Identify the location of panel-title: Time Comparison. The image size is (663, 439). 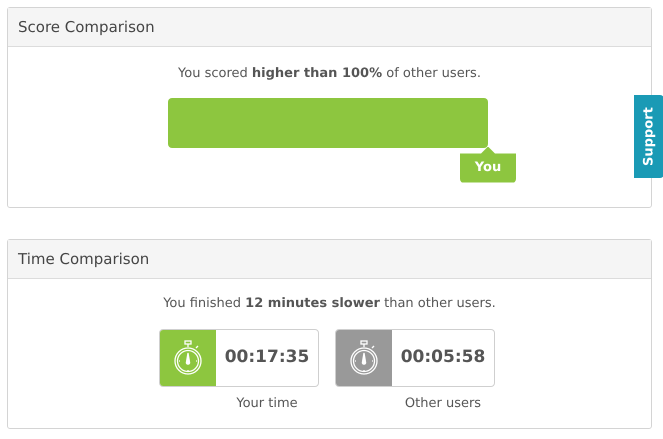
(84, 259).